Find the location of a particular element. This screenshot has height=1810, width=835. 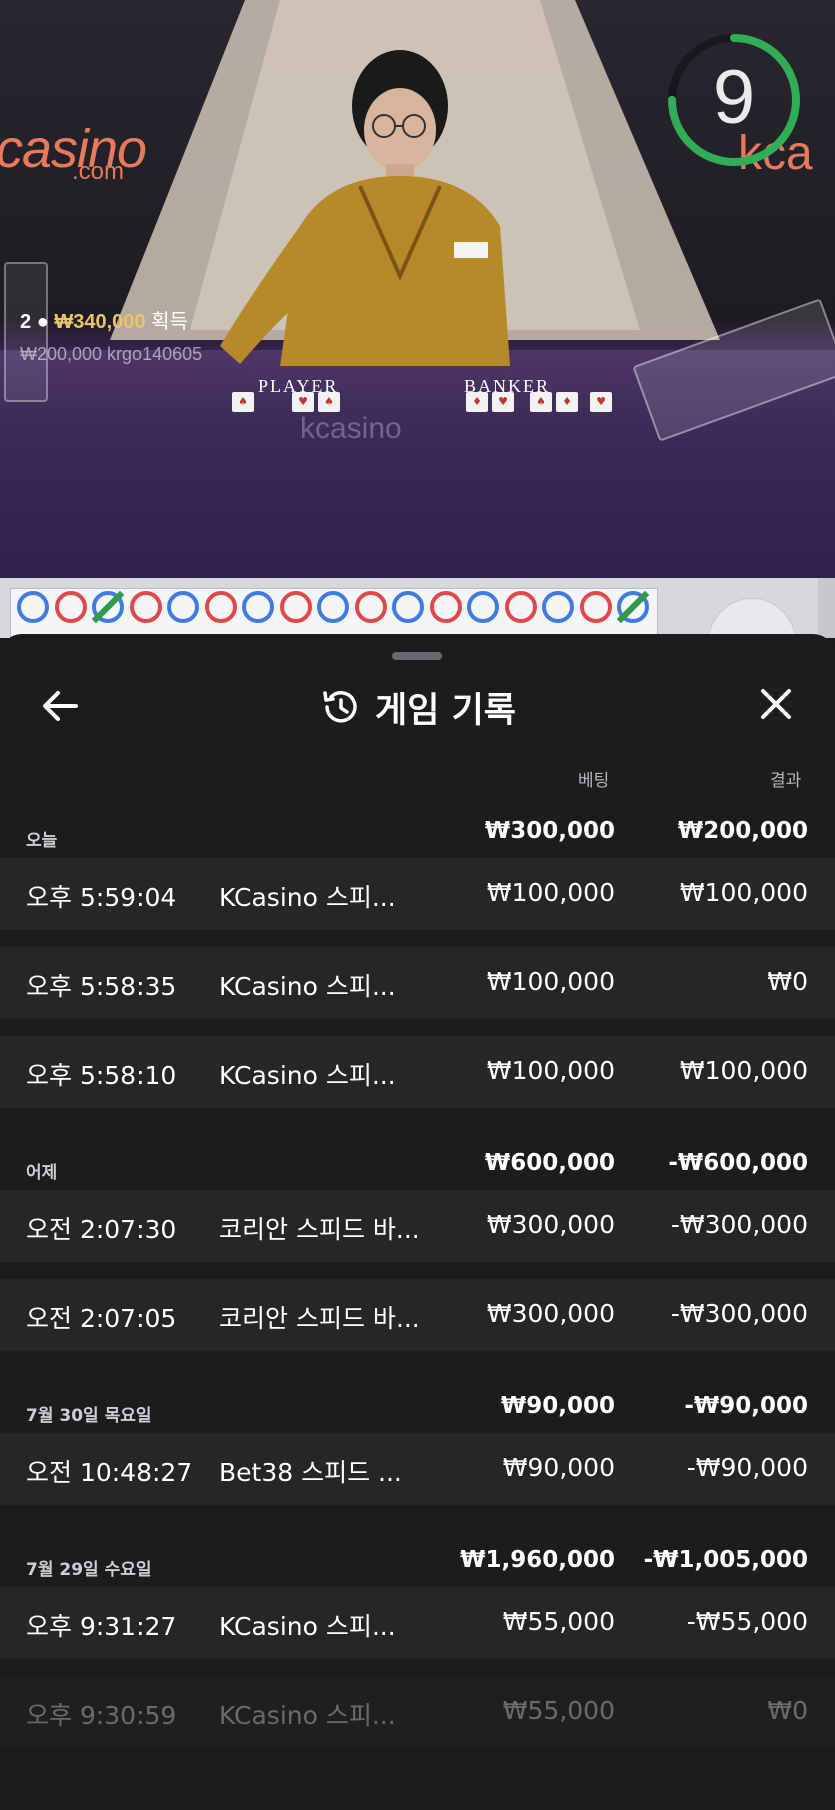

win-suffix: 획득 is located at coordinates (169, 322).